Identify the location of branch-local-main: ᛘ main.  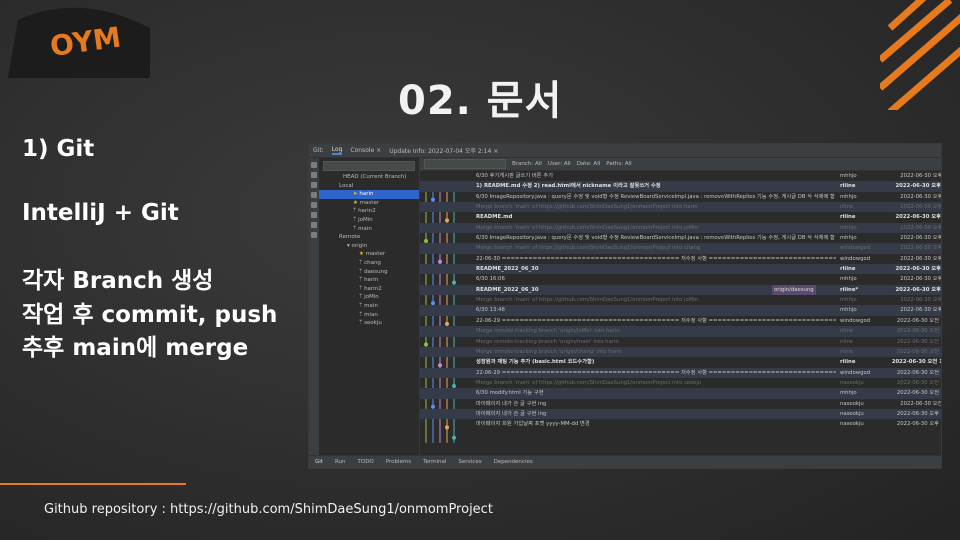
(369, 229).